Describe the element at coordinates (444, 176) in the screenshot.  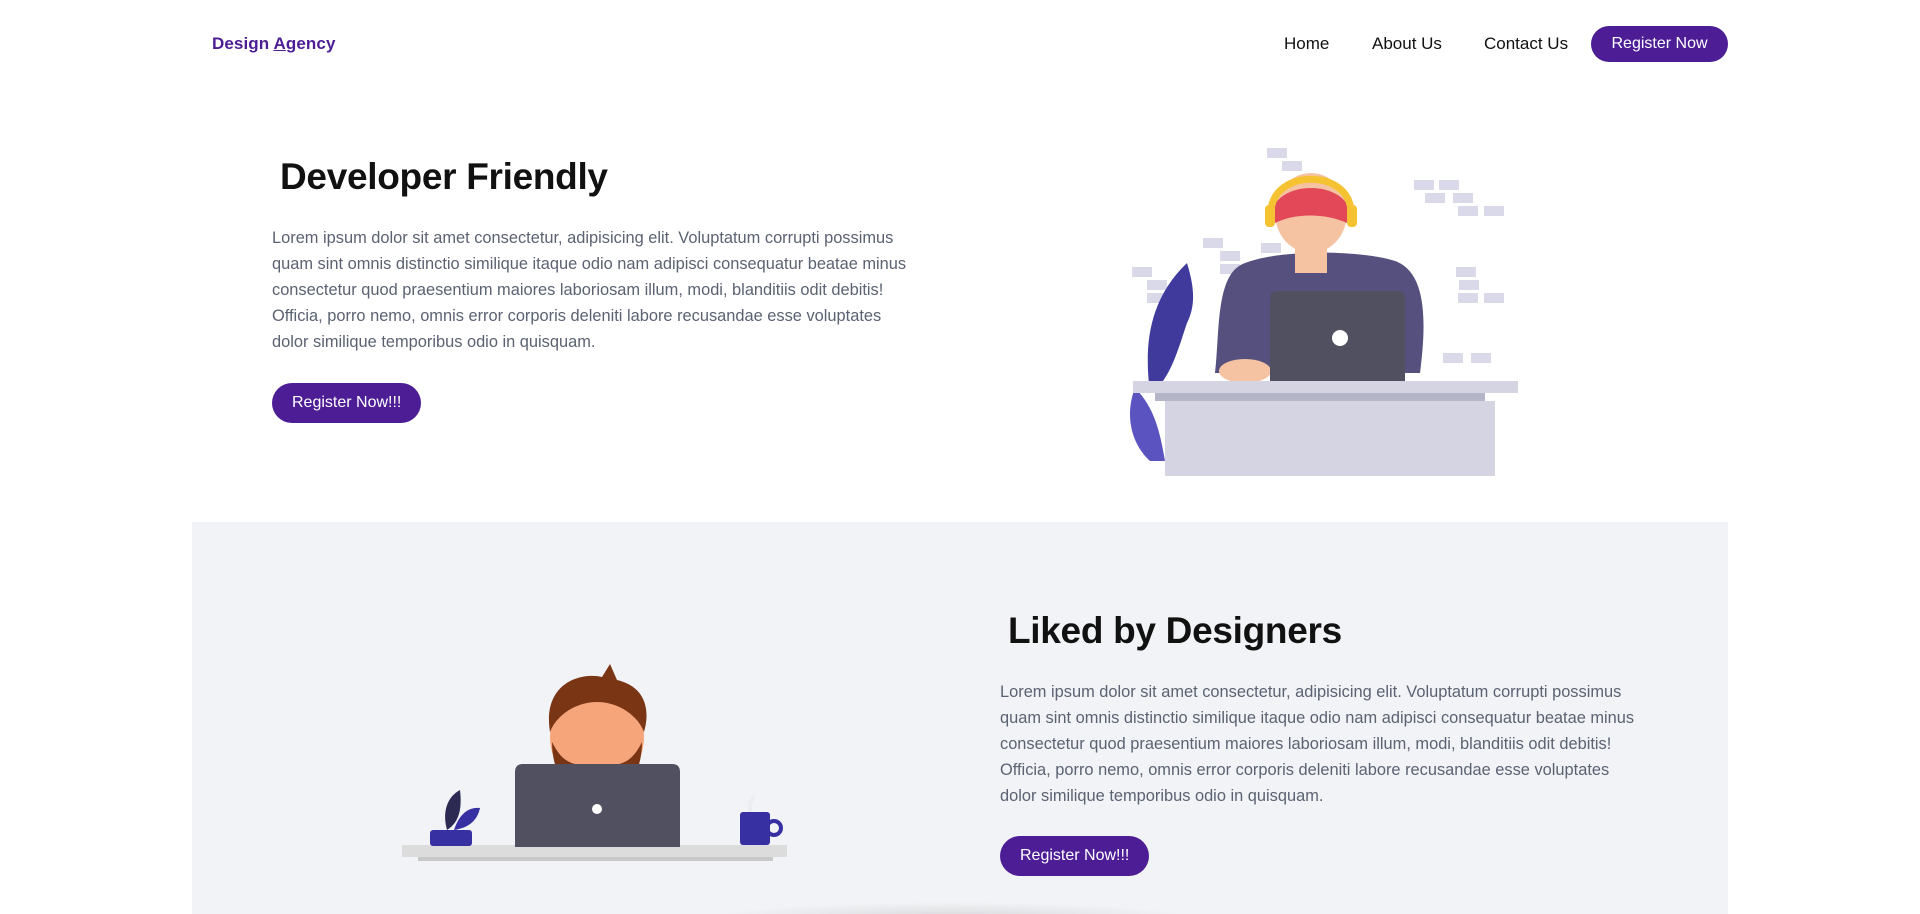
I see `section1-title: Developer Friendly` at that location.